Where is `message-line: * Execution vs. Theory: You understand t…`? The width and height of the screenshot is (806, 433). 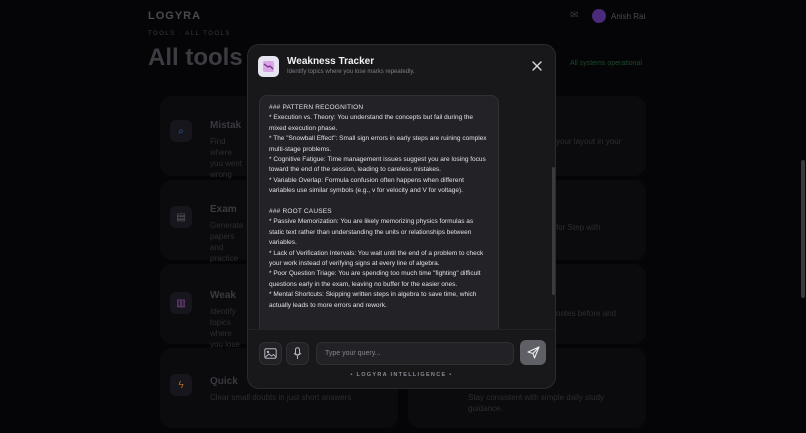
message-line: * Execution vs. Theory: You understand t… is located at coordinates (371, 123).